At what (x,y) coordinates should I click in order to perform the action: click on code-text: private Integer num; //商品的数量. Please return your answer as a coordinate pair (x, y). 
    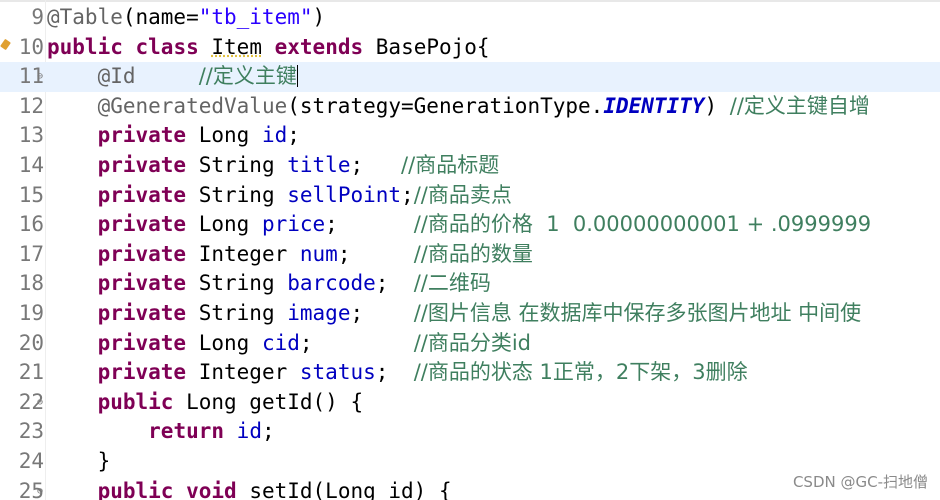
    Looking at the image, I should click on (290, 255).